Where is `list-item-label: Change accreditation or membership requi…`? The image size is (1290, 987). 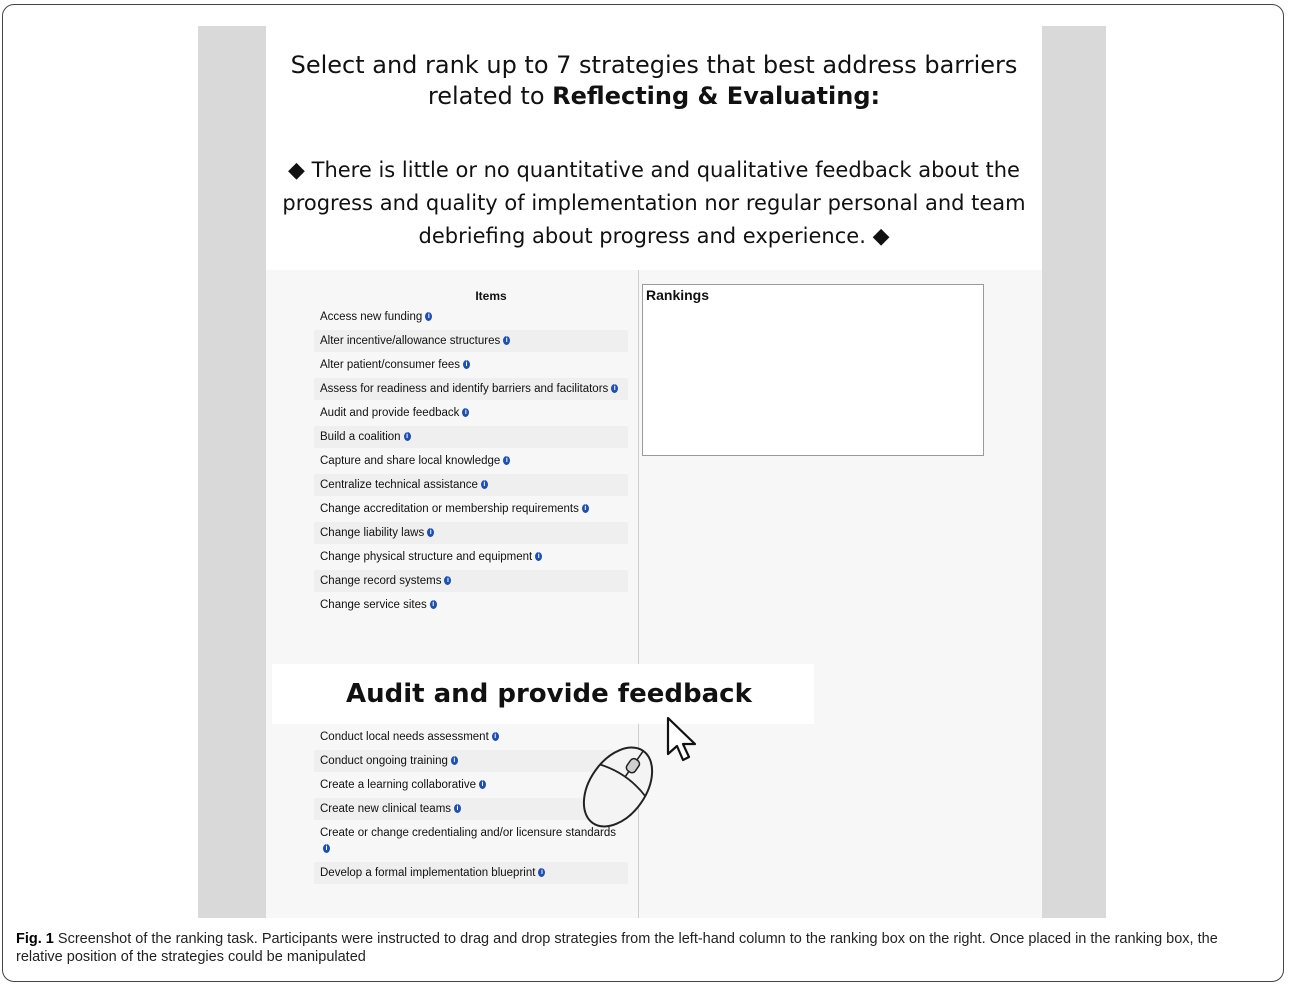
list-item-label: Change accreditation or membership requi… is located at coordinates (449, 509).